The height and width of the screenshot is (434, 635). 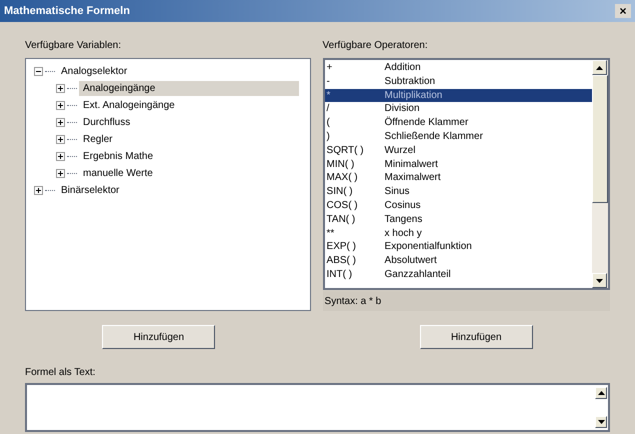 I want to click on operator-name: Sinus, so click(x=397, y=192).